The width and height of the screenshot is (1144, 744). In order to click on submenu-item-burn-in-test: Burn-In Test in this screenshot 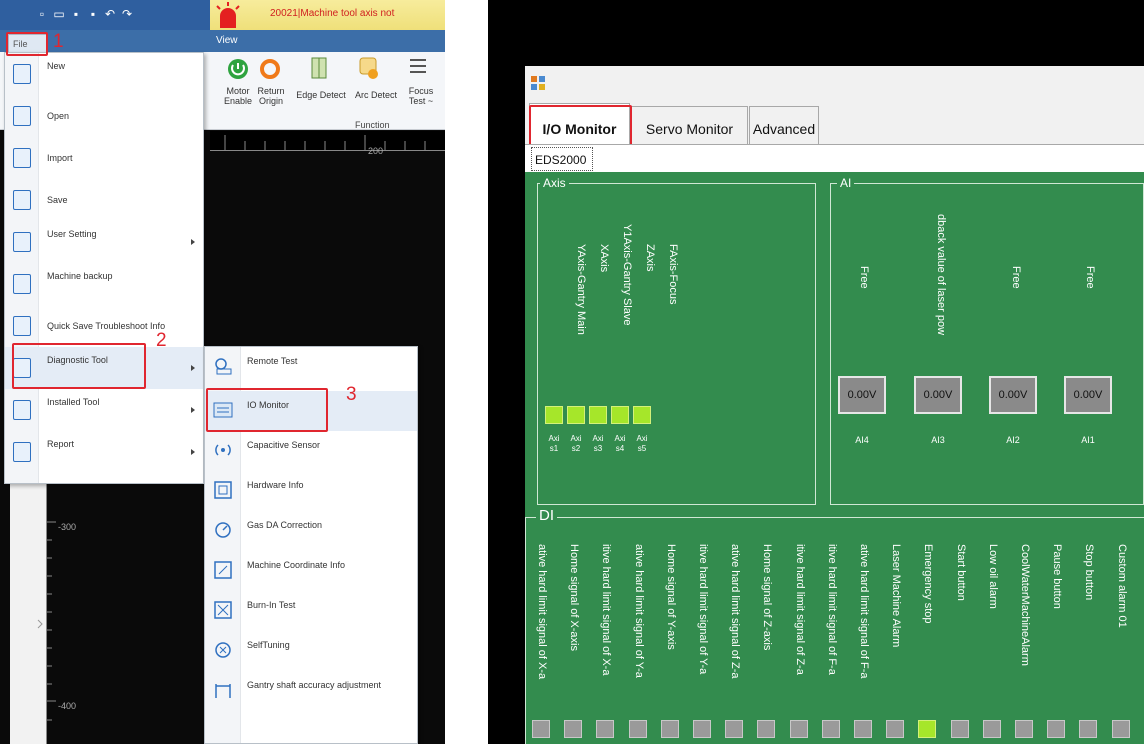, I will do `click(311, 611)`.